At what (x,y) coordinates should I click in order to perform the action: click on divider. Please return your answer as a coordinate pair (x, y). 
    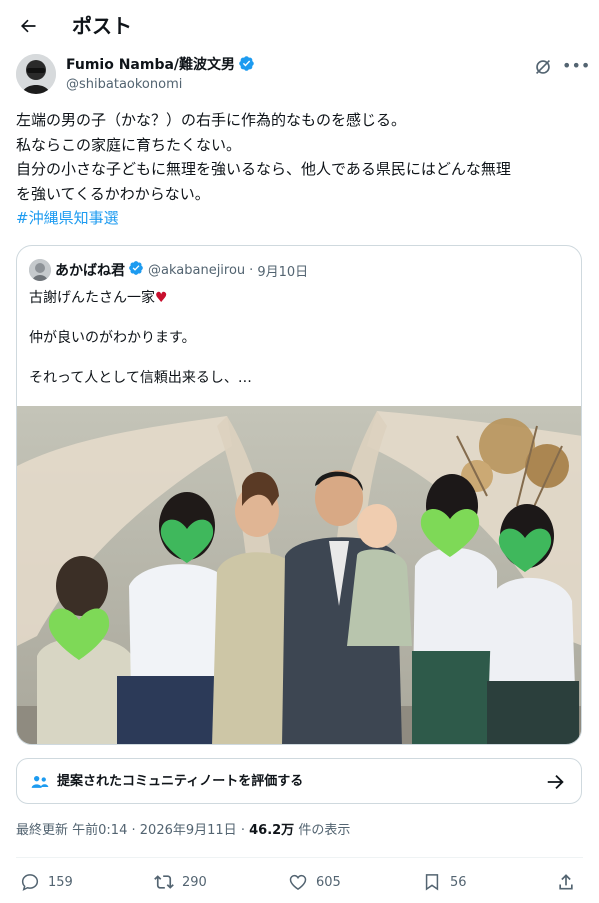
    Looking at the image, I should click on (299, 857).